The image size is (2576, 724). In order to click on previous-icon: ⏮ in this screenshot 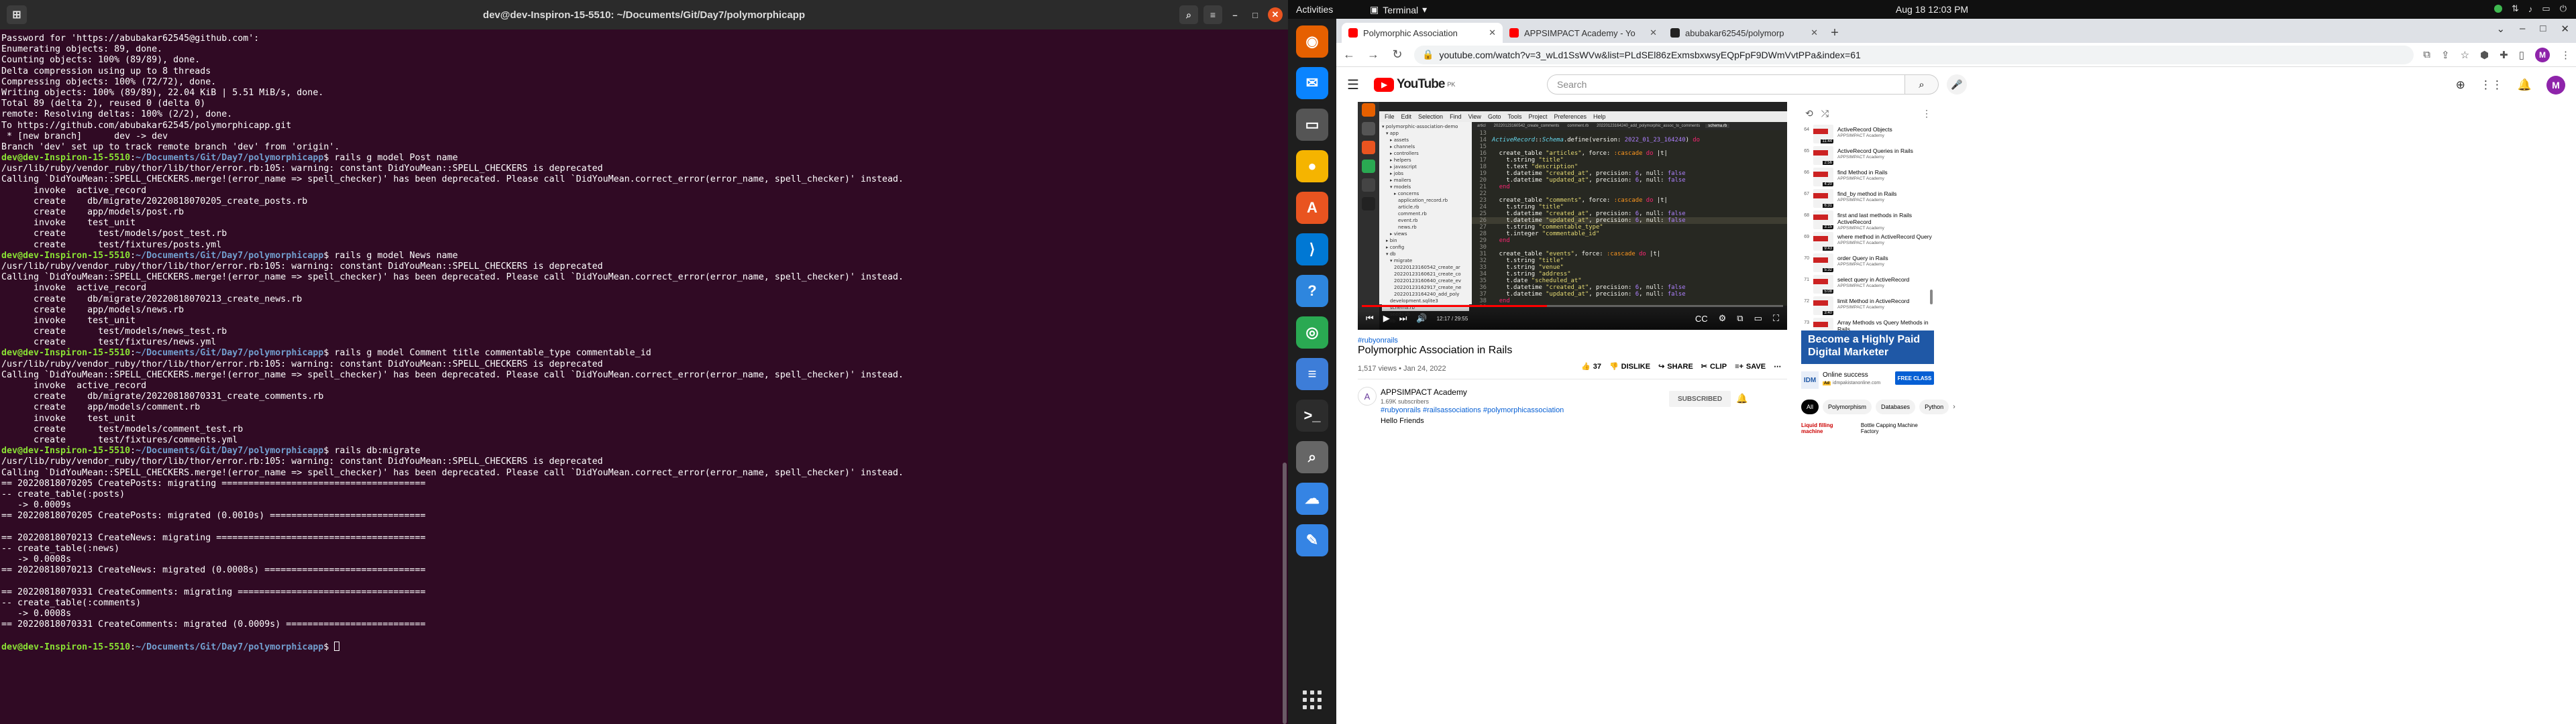, I will do `click(1370, 318)`.